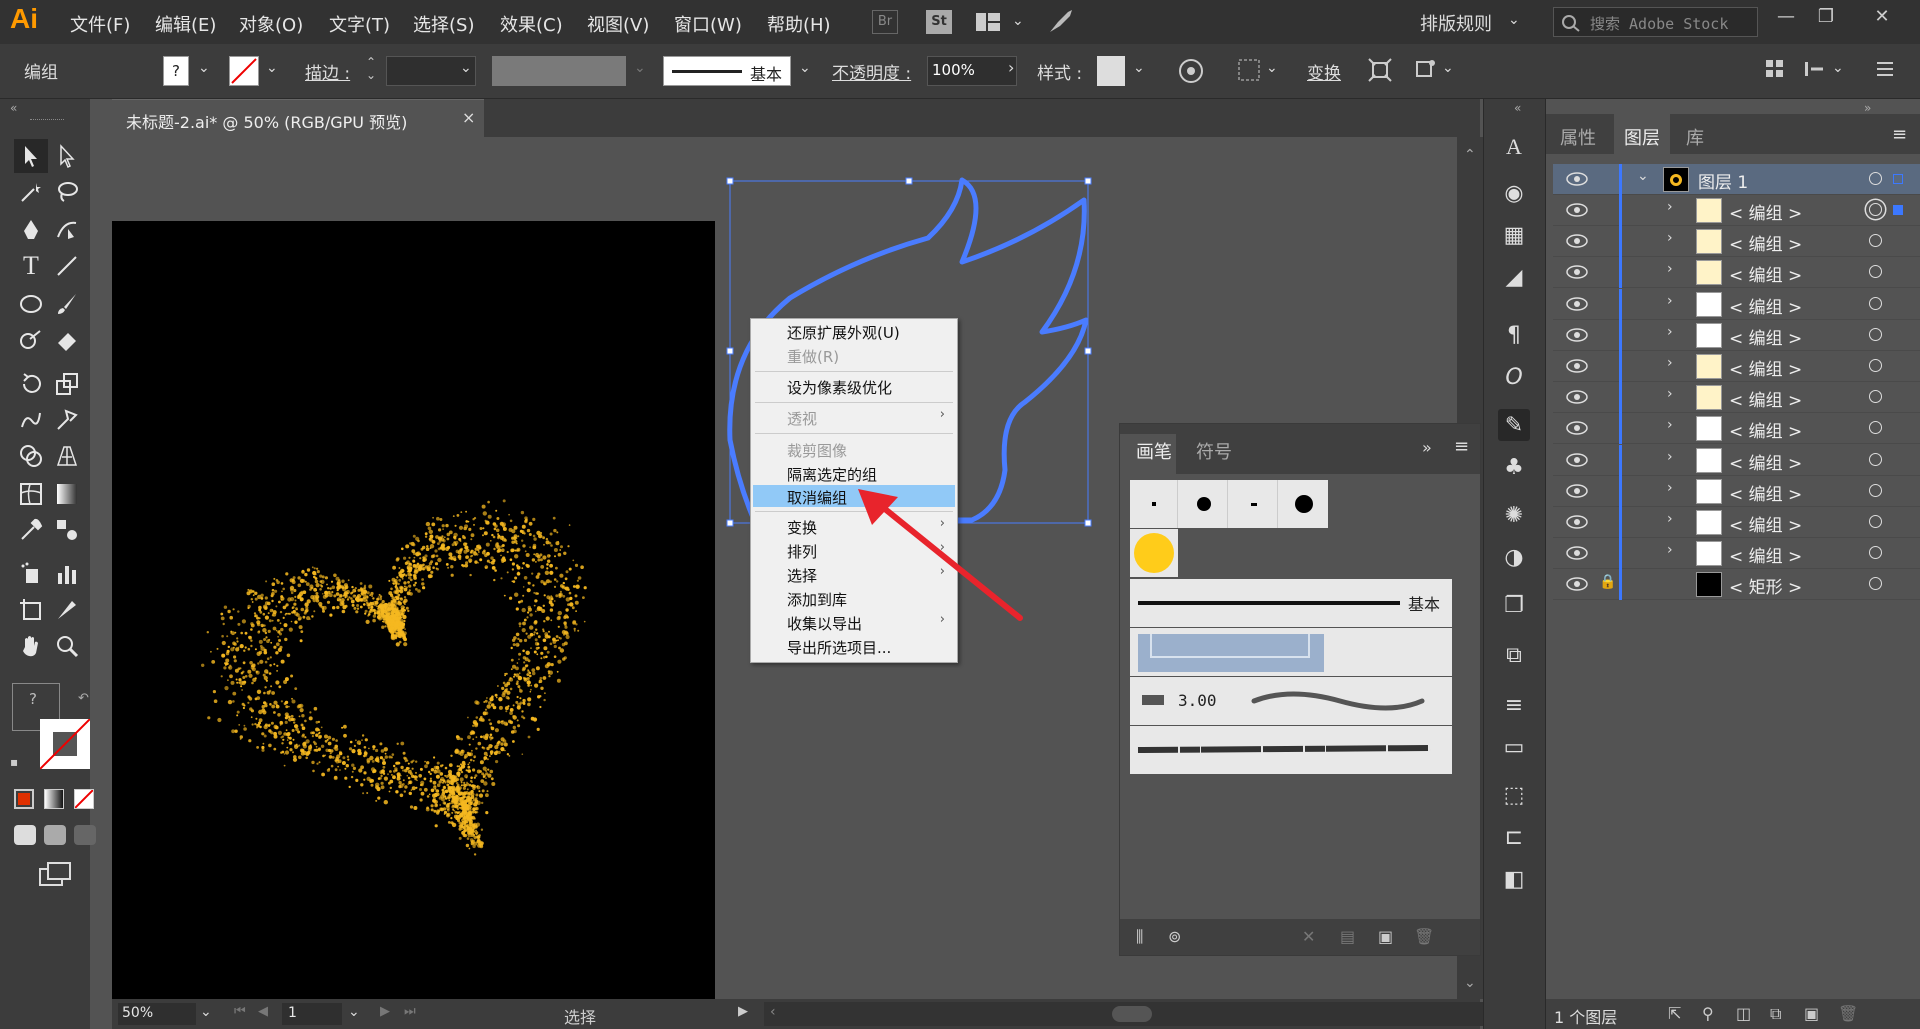  Describe the element at coordinates (1514, 655) in the screenshot. I see `asset-export-icon: ⧉` at that location.